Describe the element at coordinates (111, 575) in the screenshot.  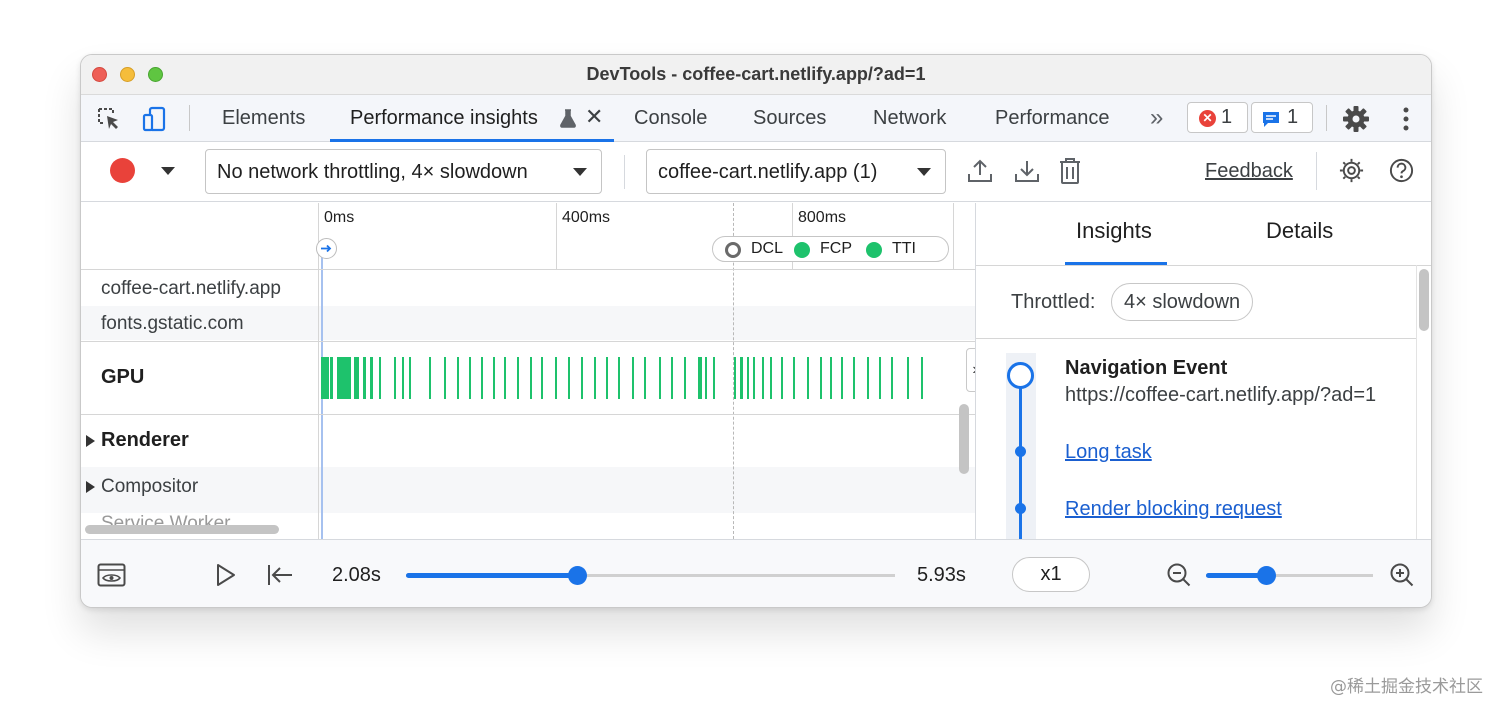
I see `screenshot-preview-icon` at that location.